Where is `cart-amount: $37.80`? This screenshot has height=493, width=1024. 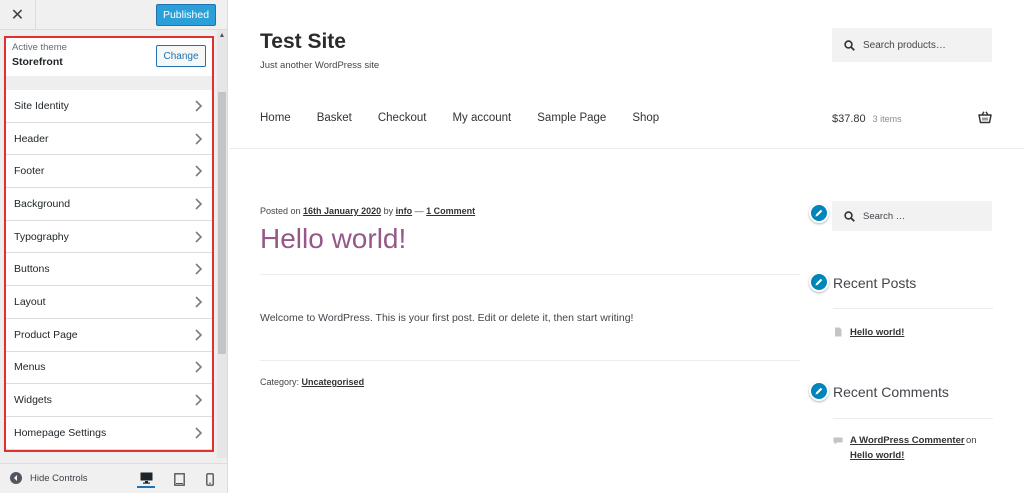 cart-amount: $37.80 is located at coordinates (849, 119).